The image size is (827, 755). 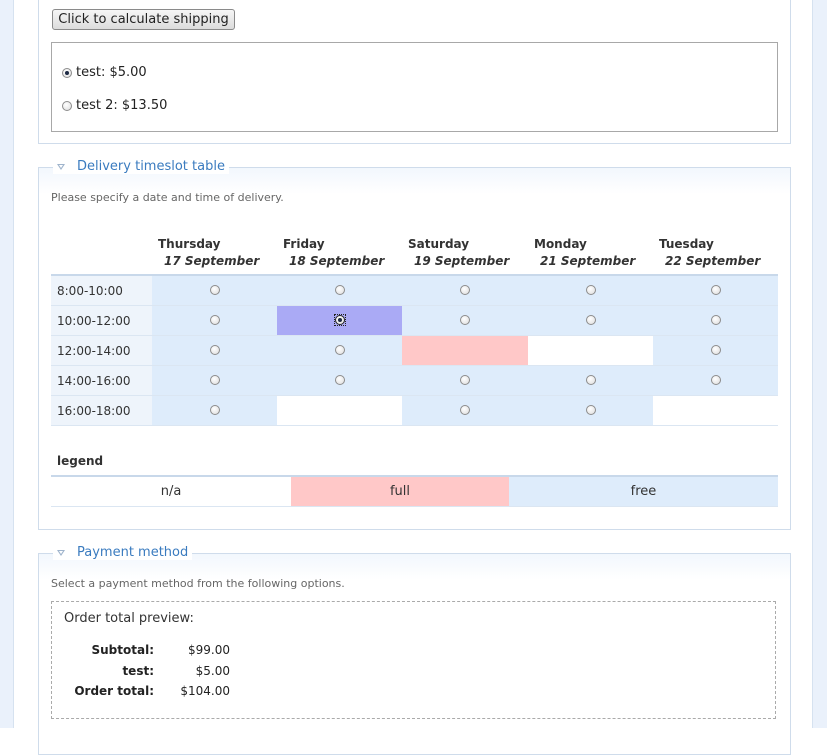 I want to click on timeslot-row: 12:00-14:00, so click(x=414, y=350).